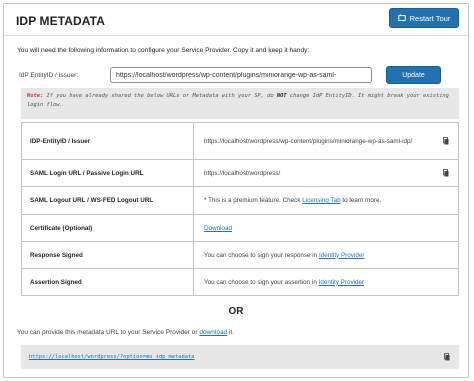  What do you see at coordinates (107, 173) in the screenshot?
I see `login-url-key: SAML Login URL / Passive Login URL` at bounding box center [107, 173].